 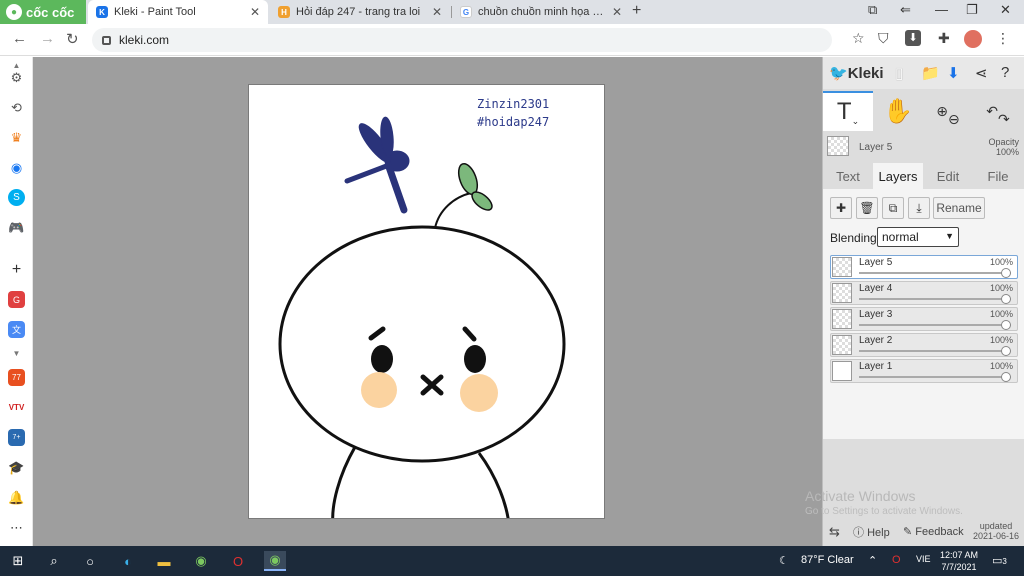 I want to click on layer-row-3: Layer 3 100%, so click(x=924, y=319).